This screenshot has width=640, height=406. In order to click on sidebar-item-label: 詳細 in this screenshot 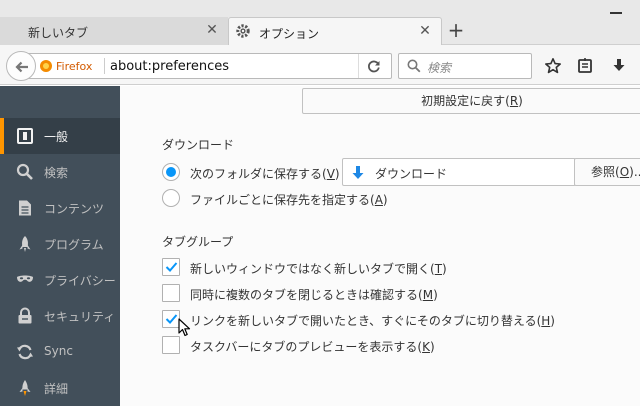, I will do `click(56, 389)`.